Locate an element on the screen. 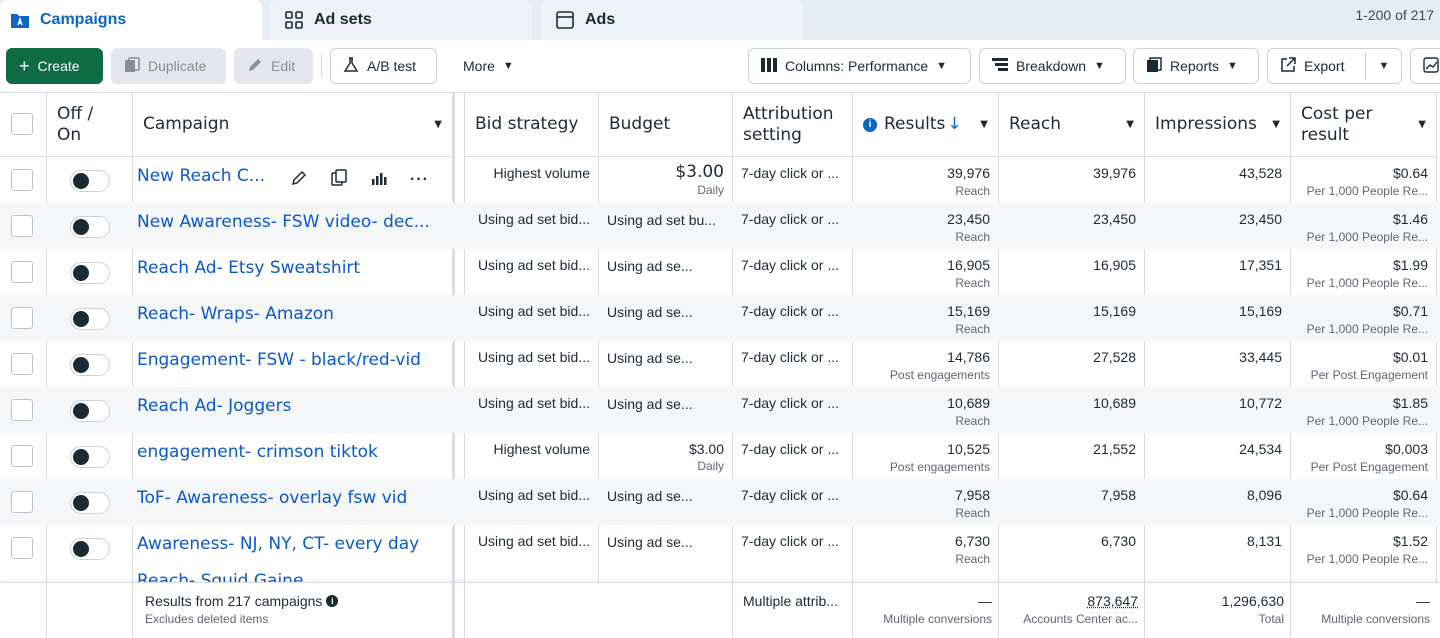 Image resolution: width=1440 pixels, height=638 pixels. impressions-value: 43,528 is located at coordinates (1213, 173).